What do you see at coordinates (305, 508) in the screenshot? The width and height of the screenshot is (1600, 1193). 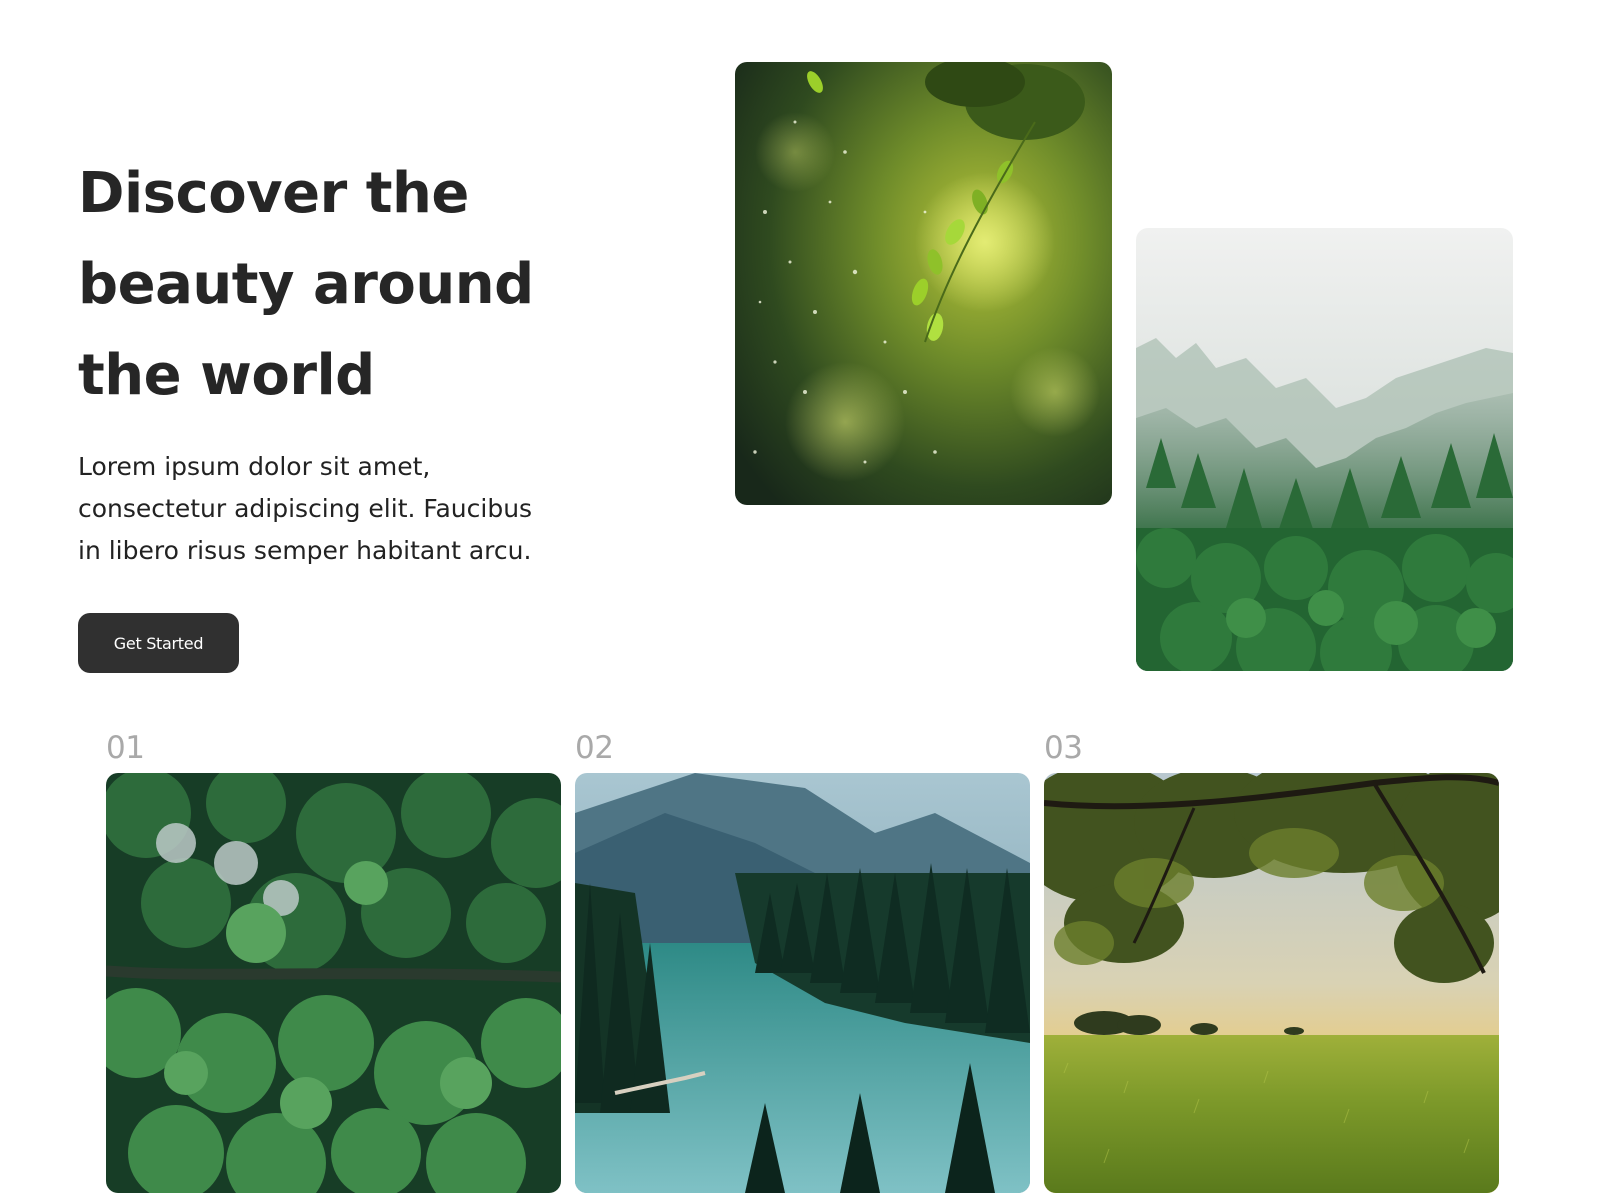 I see `hero-description-line: consectetur adipiscing elit. Faucibus` at bounding box center [305, 508].